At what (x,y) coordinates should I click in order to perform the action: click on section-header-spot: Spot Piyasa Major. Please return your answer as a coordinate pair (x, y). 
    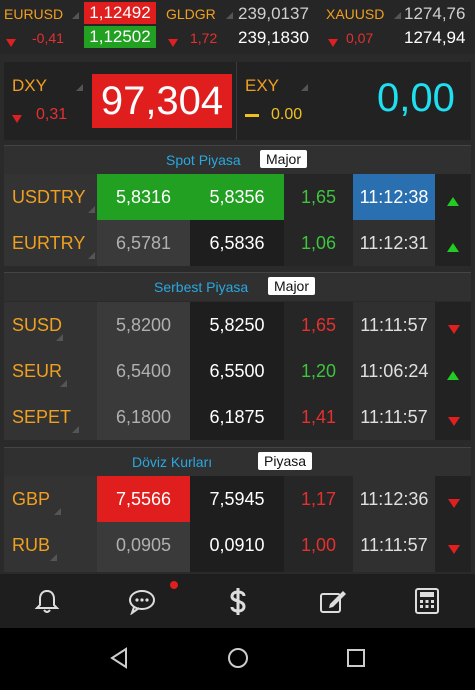
    Looking at the image, I should click on (237, 159).